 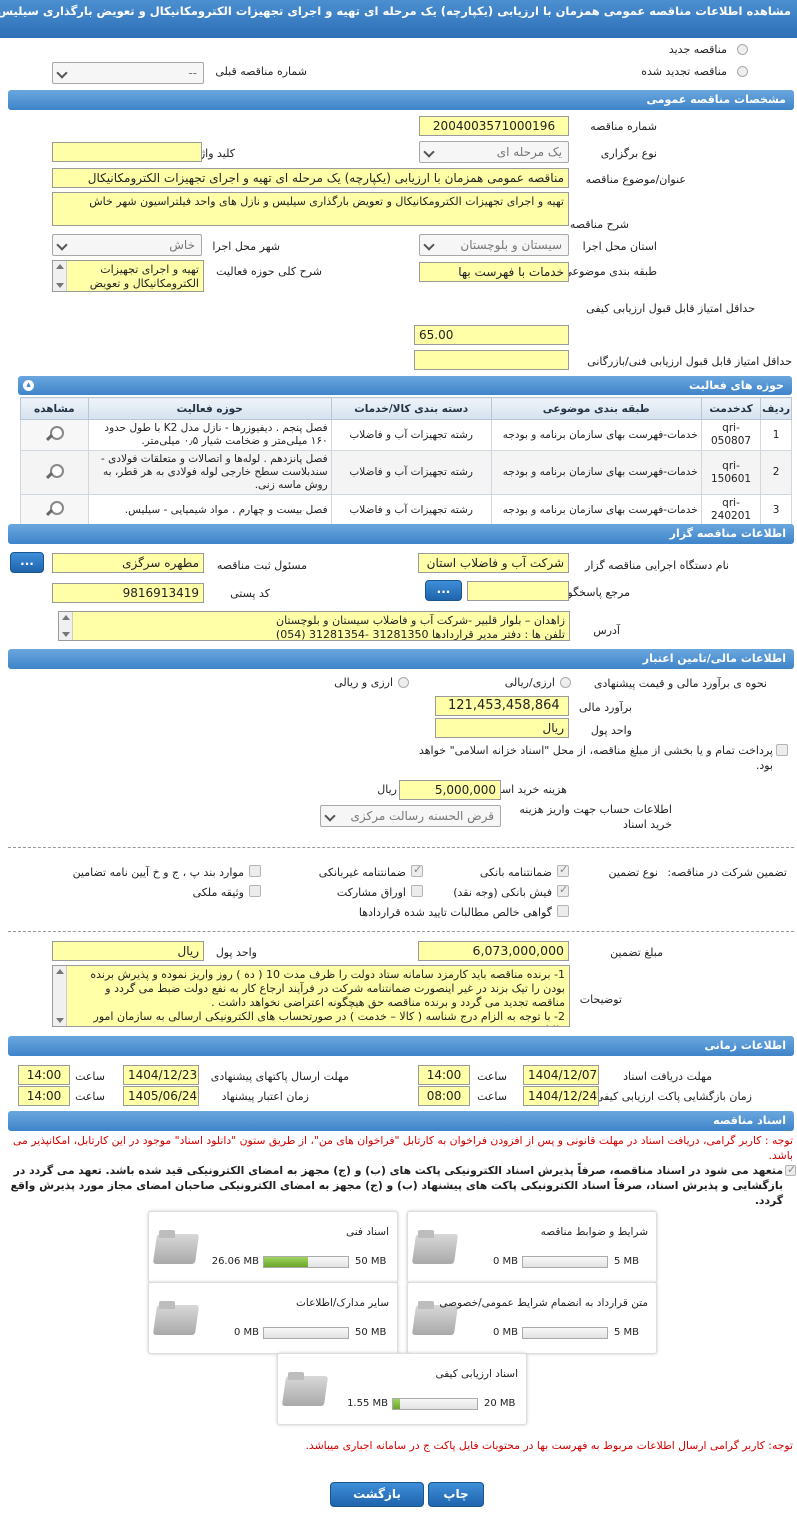 I want to click on service-code: qri-150601, so click(x=731, y=472).